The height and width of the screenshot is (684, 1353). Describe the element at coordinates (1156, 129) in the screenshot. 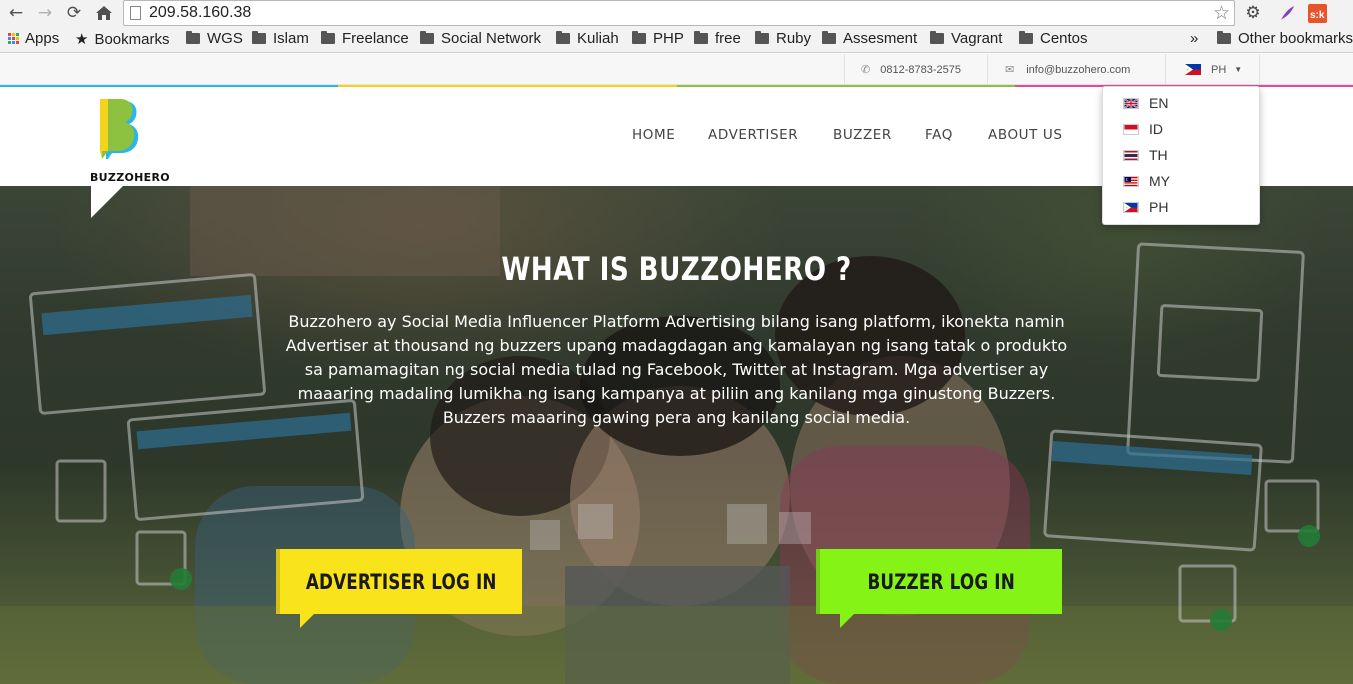

I see `language-option-label: ID` at that location.